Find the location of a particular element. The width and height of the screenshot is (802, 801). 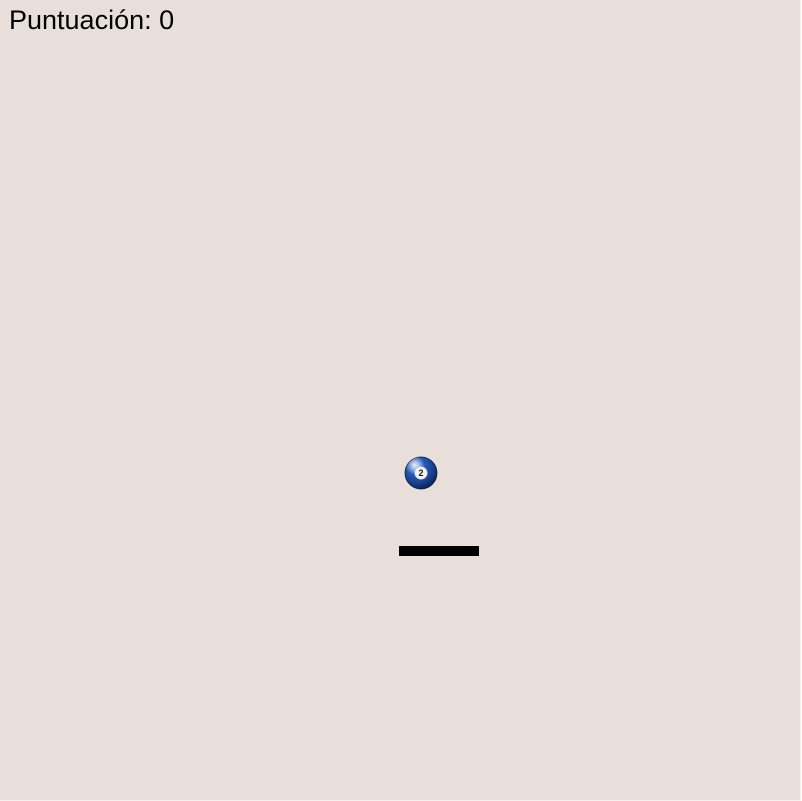

score-label: Puntuación: 0 is located at coordinates (92, 20).